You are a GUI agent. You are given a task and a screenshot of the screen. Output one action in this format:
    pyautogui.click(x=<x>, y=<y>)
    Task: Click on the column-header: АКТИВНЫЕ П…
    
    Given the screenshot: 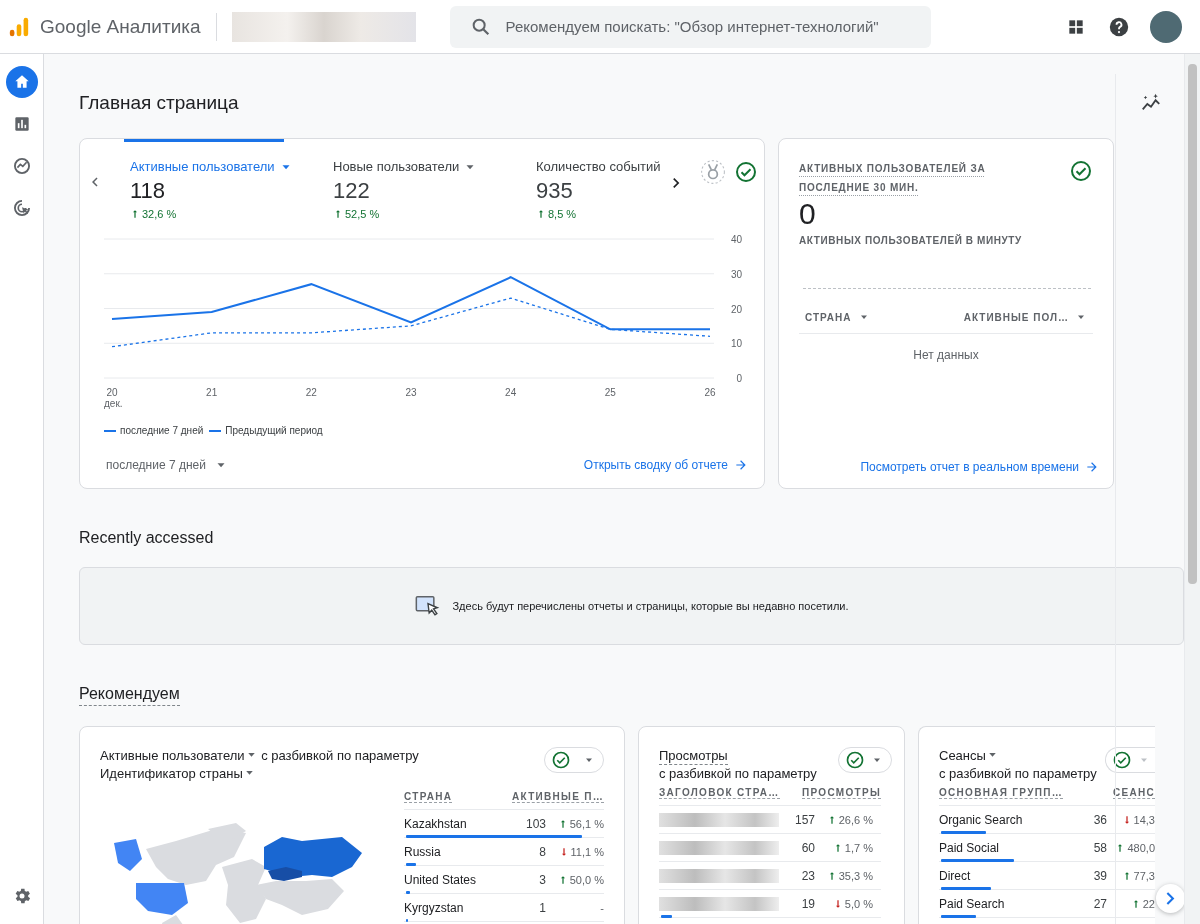 What is the action you would take?
    pyautogui.click(x=557, y=797)
    